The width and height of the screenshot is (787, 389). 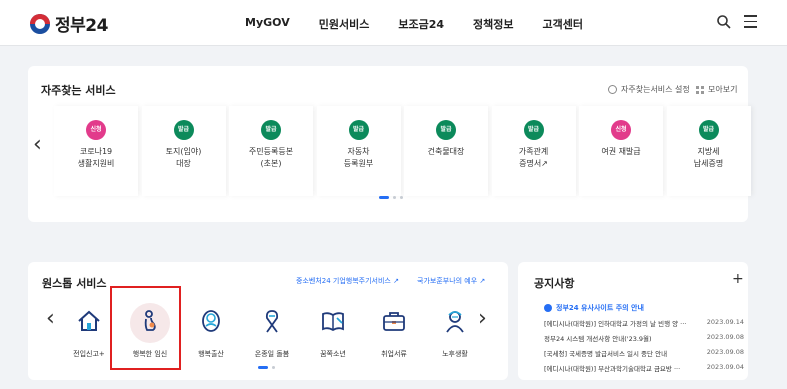 I want to click on onestop-service-name: 온종일 돌봄, so click(x=272, y=354).